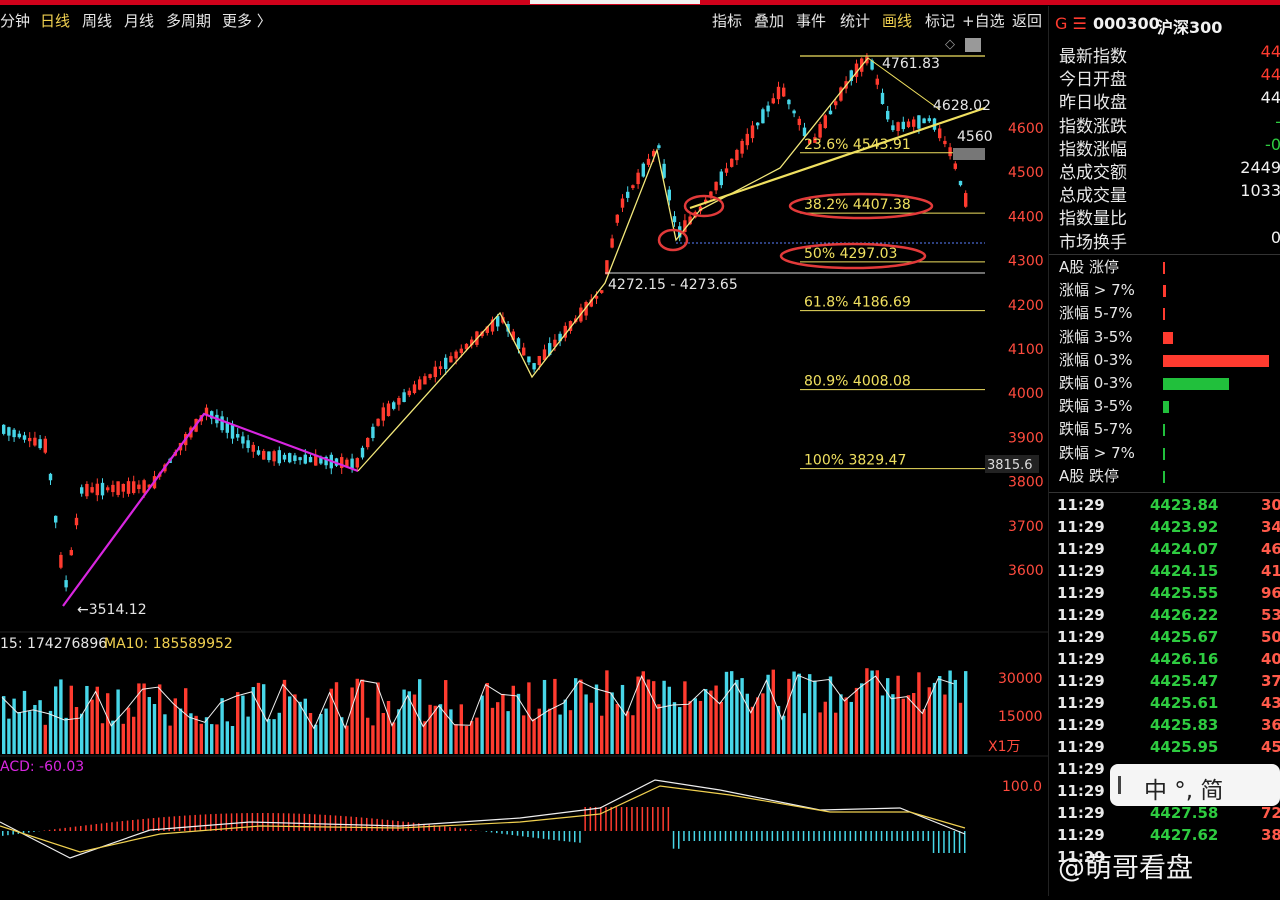  Describe the element at coordinates (973, 45) in the screenshot. I see `panel-toggle-icon` at that location.